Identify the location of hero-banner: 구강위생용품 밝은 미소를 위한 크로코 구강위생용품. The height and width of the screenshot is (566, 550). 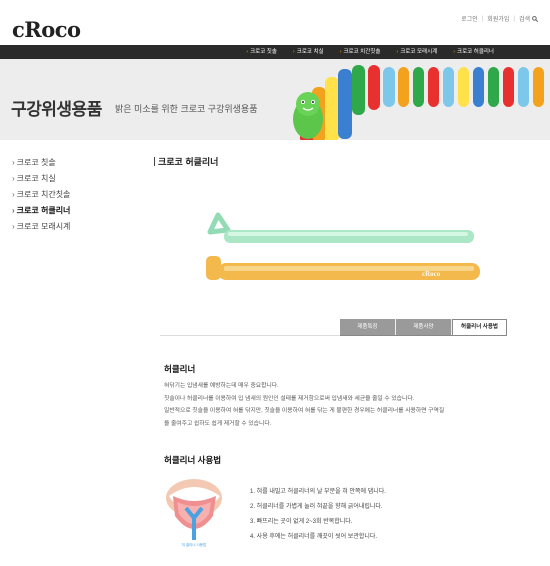
(275, 99).